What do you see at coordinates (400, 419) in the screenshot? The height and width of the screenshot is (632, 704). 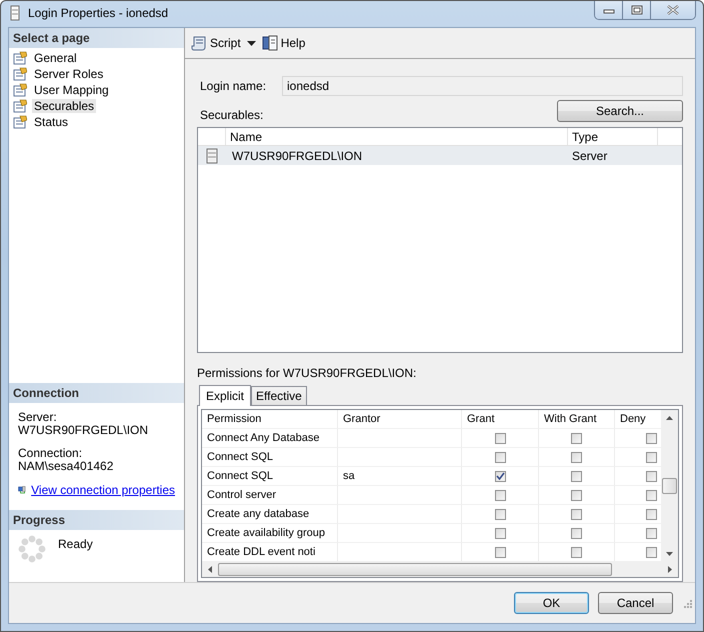 I see `column-header: Grantor` at bounding box center [400, 419].